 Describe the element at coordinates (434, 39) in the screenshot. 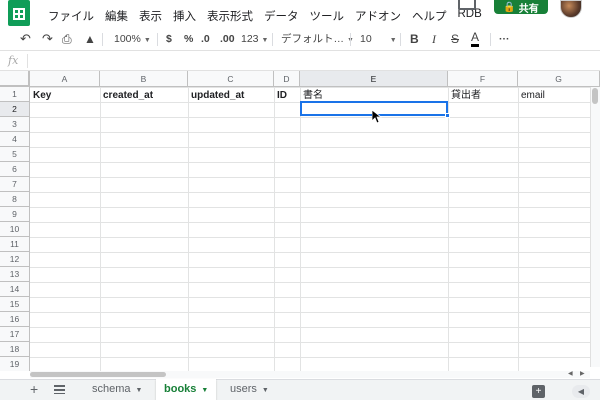

I see `italic-button: I` at that location.